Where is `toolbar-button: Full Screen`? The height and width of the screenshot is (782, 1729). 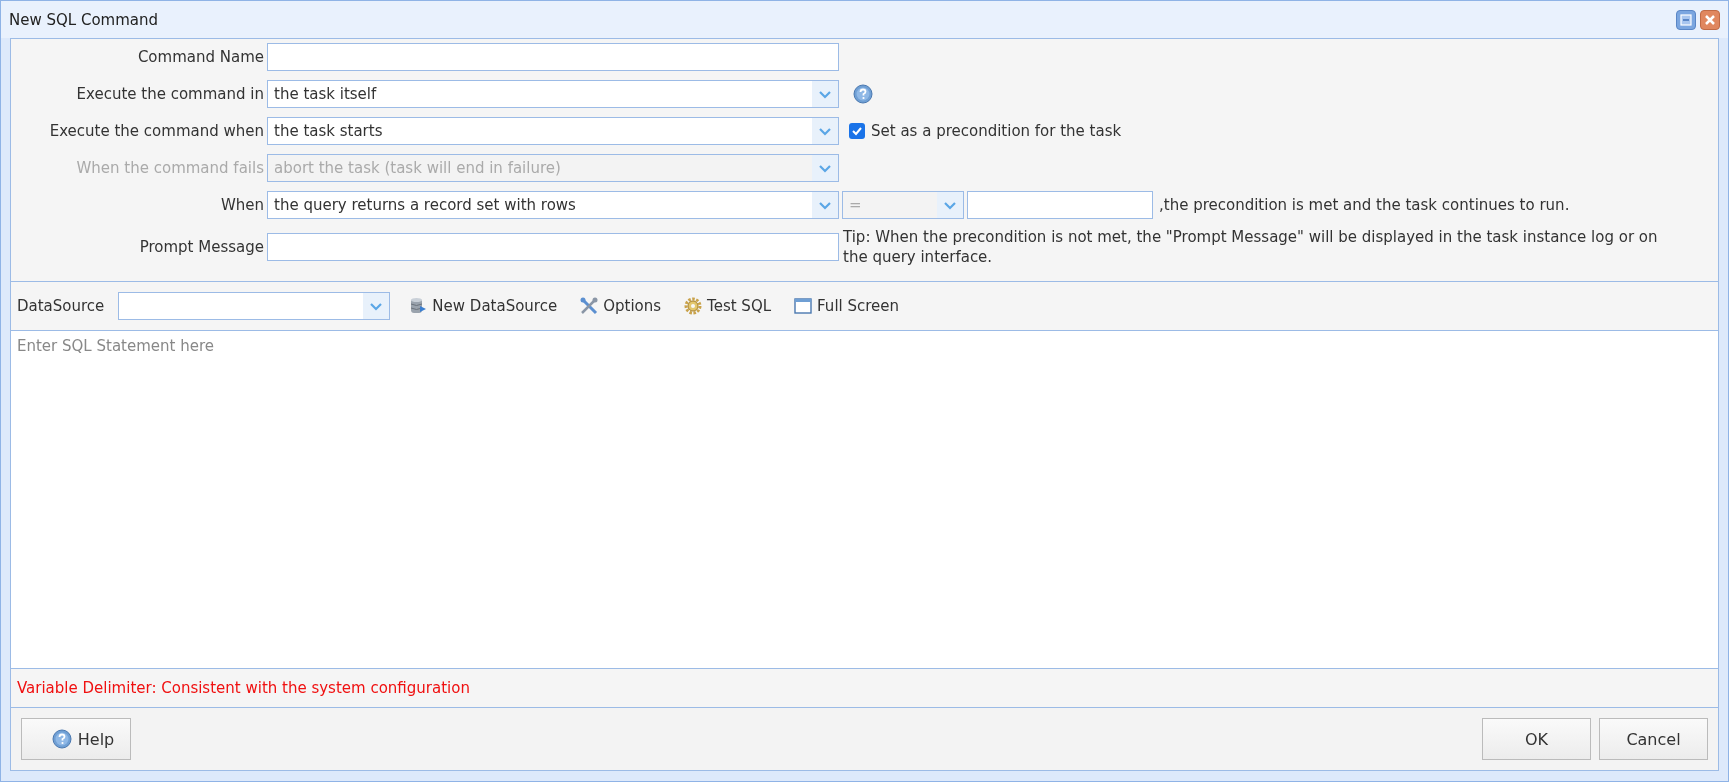 toolbar-button: Full Screen is located at coordinates (846, 306).